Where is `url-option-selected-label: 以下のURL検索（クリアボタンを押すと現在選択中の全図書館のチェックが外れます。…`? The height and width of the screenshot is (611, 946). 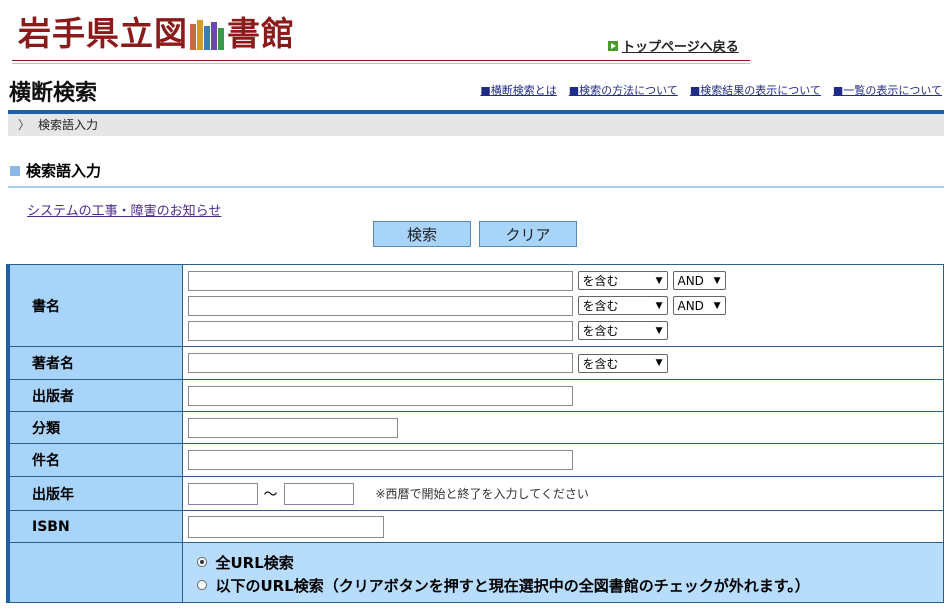
url-option-selected-label: 以下のURL検索（クリアボタンを押すと現在選択中の全図書館のチェックが外れます。… is located at coordinates (512, 585).